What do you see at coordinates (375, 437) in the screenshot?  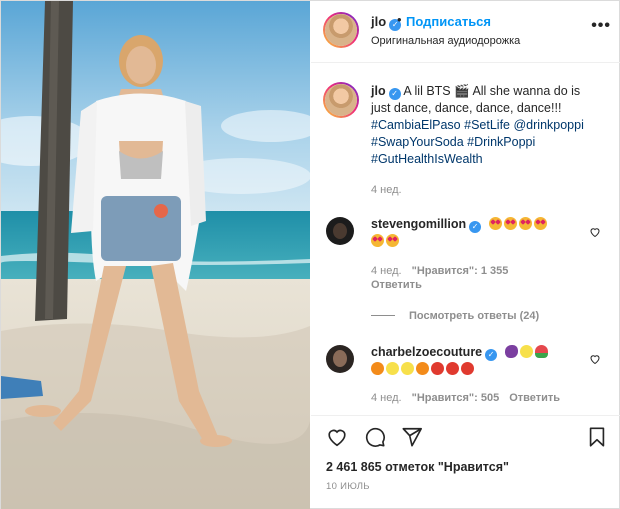 I see `comment-icon` at bounding box center [375, 437].